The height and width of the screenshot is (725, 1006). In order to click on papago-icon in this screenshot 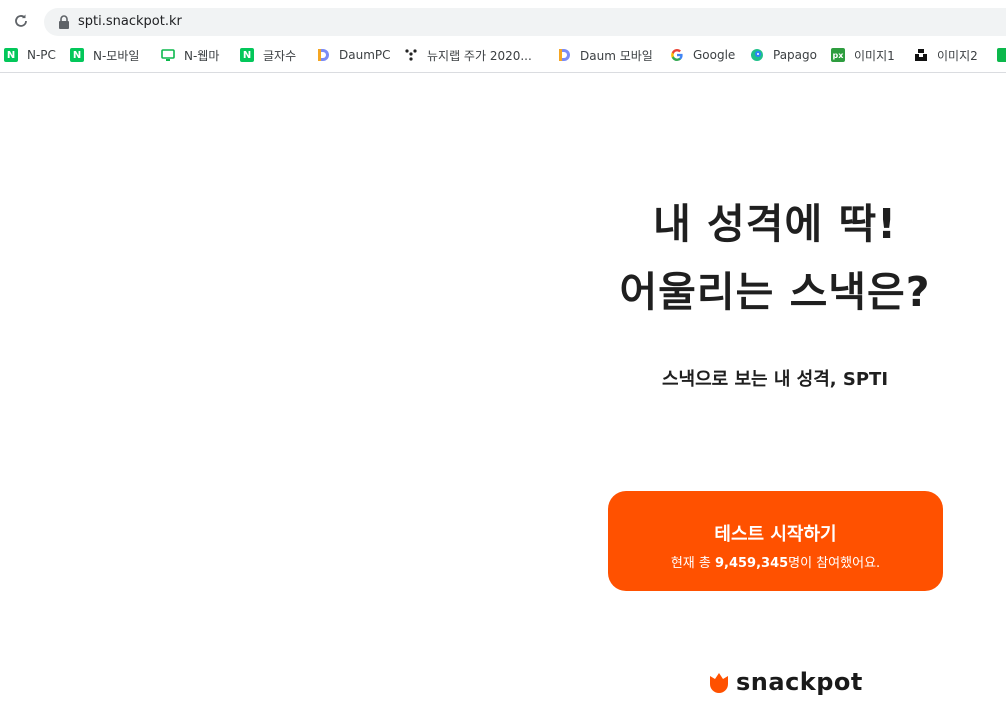, I will do `click(757, 55)`.